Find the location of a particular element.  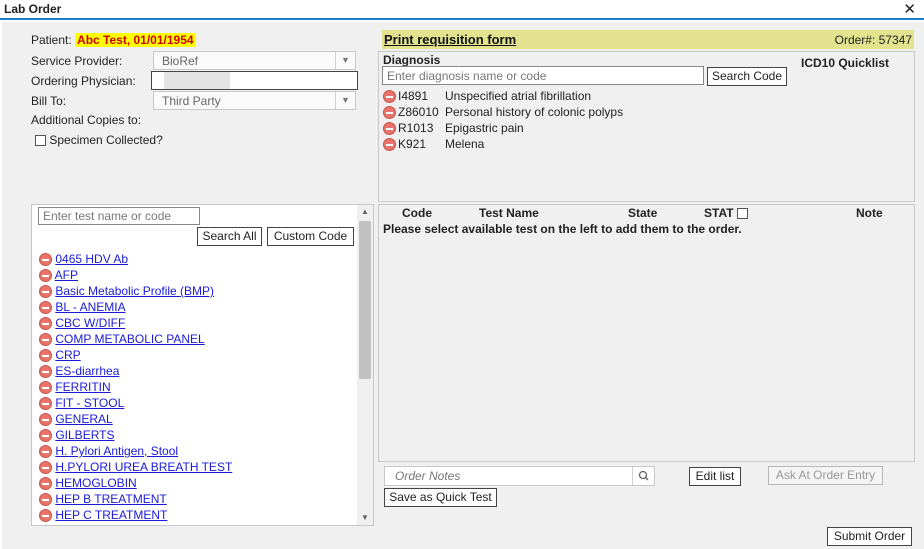

test-link: BL - ANEMIA is located at coordinates (90, 307).